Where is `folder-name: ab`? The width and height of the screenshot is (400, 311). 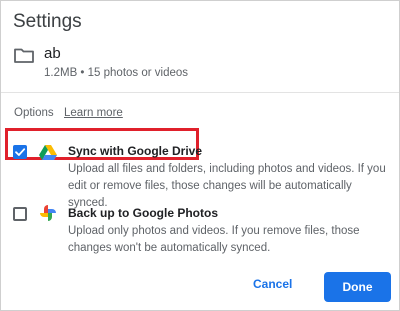
folder-name: ab is located at coordinates (52, 53).